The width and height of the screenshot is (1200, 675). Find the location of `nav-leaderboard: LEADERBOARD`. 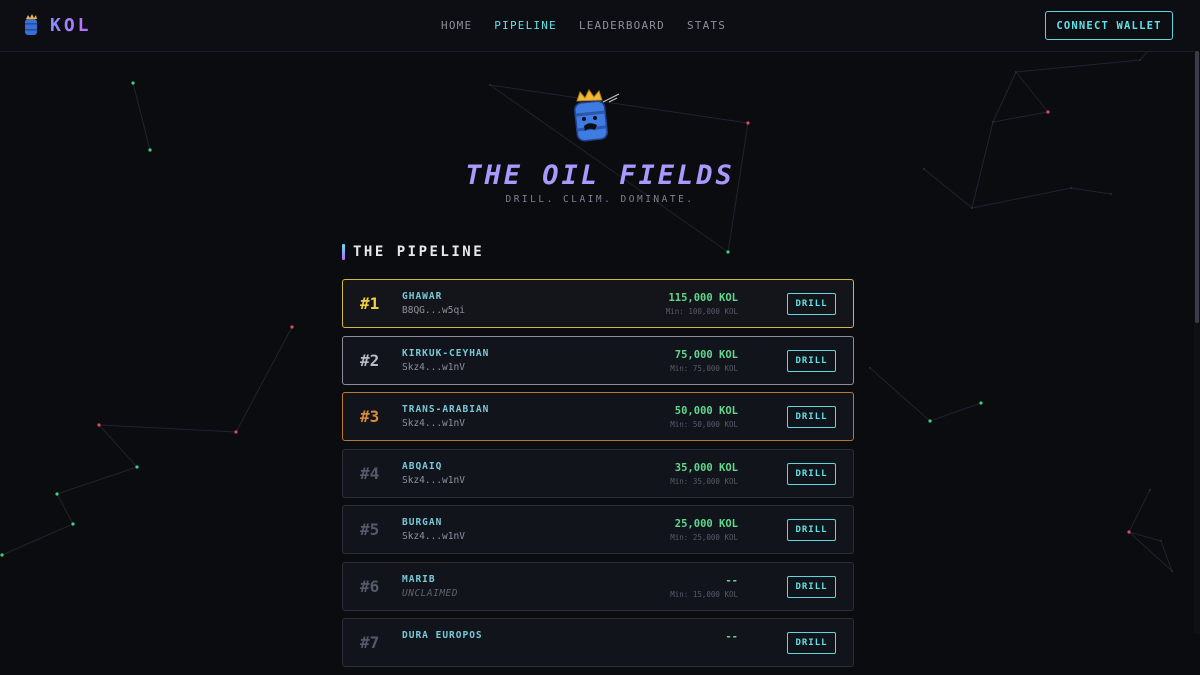

nav-leaderboard: LEADERBOARD is located at coordinates (622, 25).